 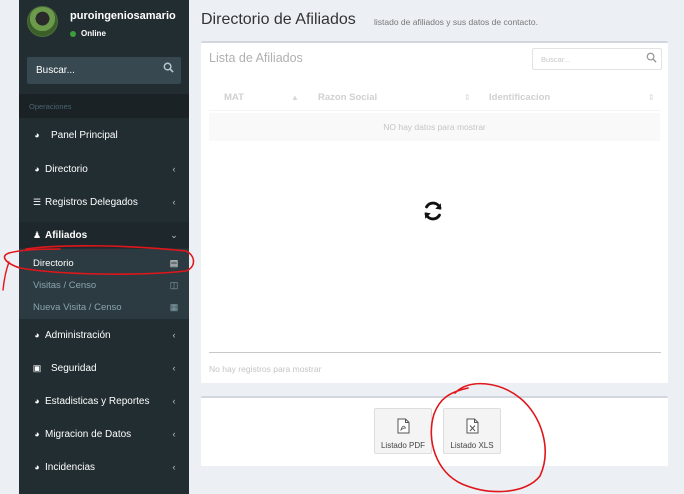 What do you see at coordinates (37, 201) in the screenshot?
I see `list-icon: ☰` at bounding box center [37, 201].